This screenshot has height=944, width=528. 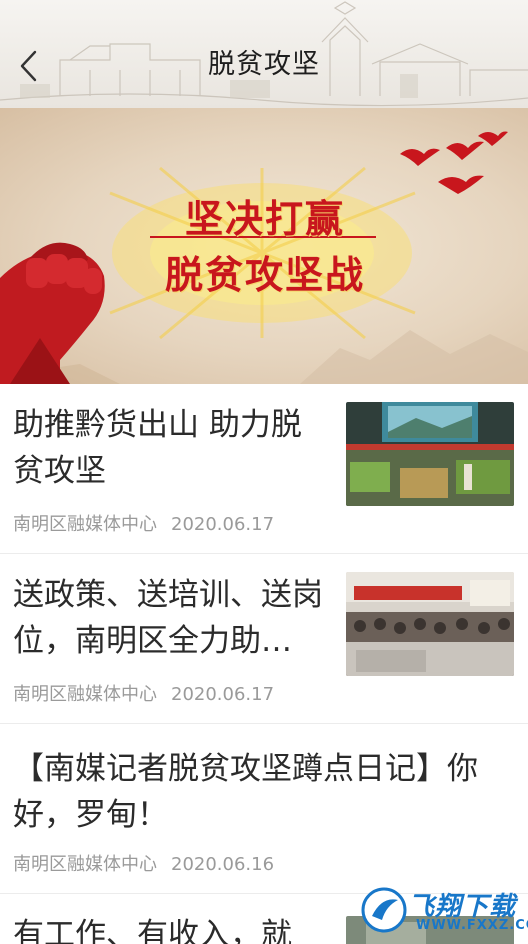 I want to click on watermark-url: WWW.FXXZ.COM, so click(x=472, y=925).